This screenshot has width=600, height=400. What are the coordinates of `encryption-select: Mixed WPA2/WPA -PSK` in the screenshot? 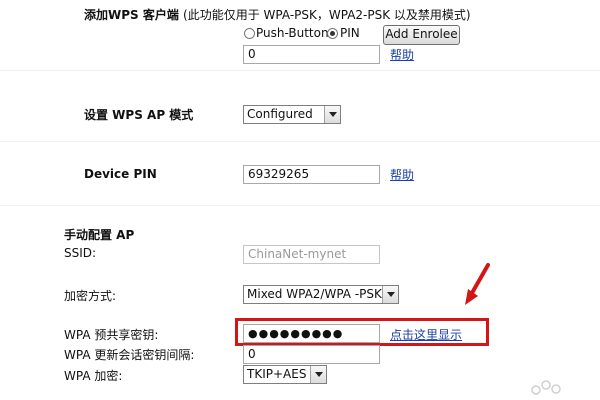 It's located at (321, 294).